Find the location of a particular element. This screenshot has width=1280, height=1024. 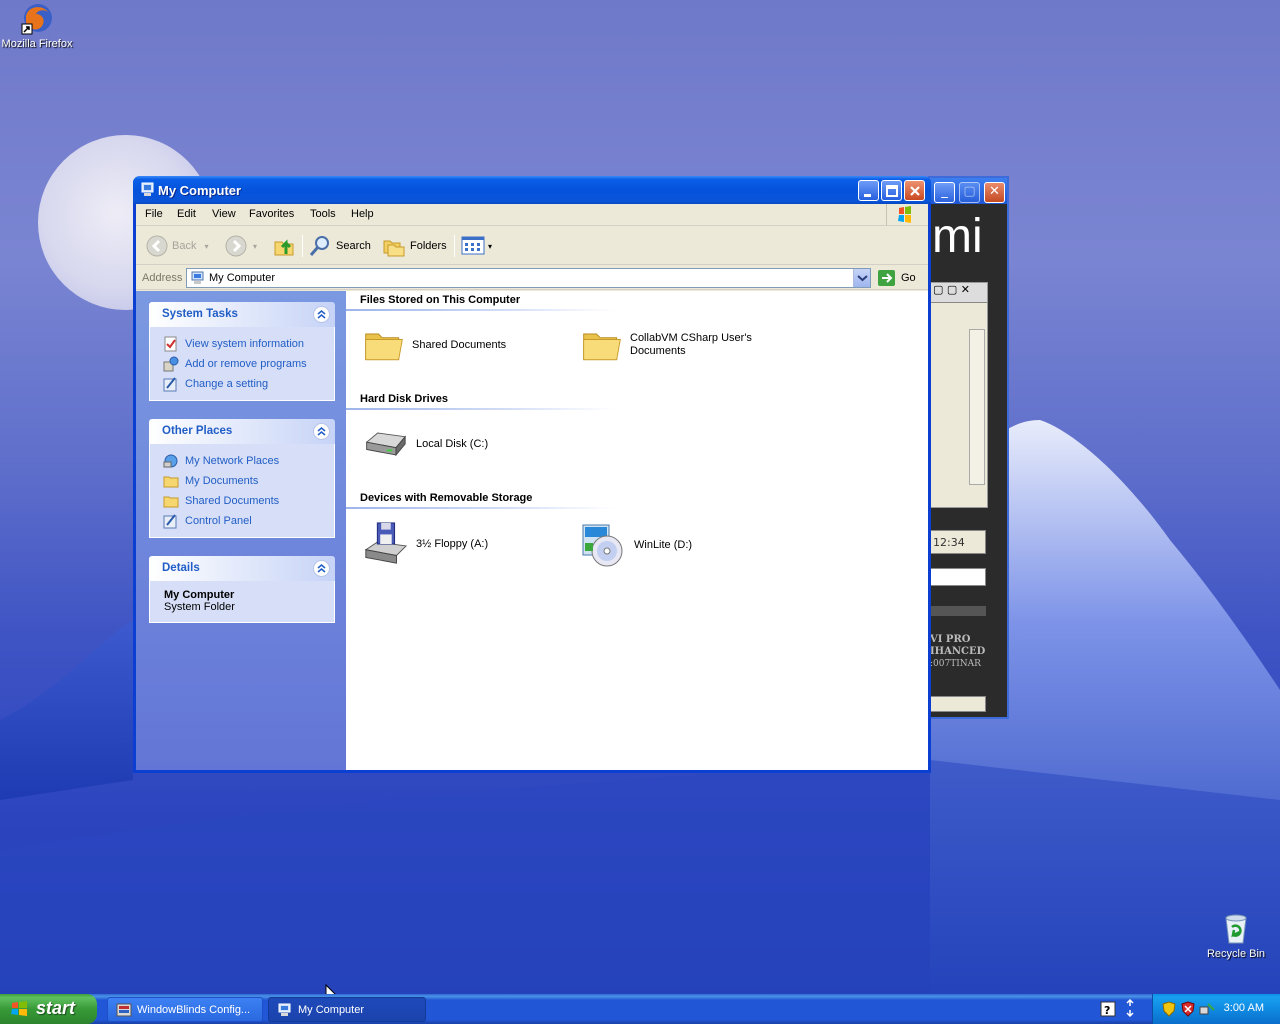

go-button: Go is located at coordinates (896, 278).